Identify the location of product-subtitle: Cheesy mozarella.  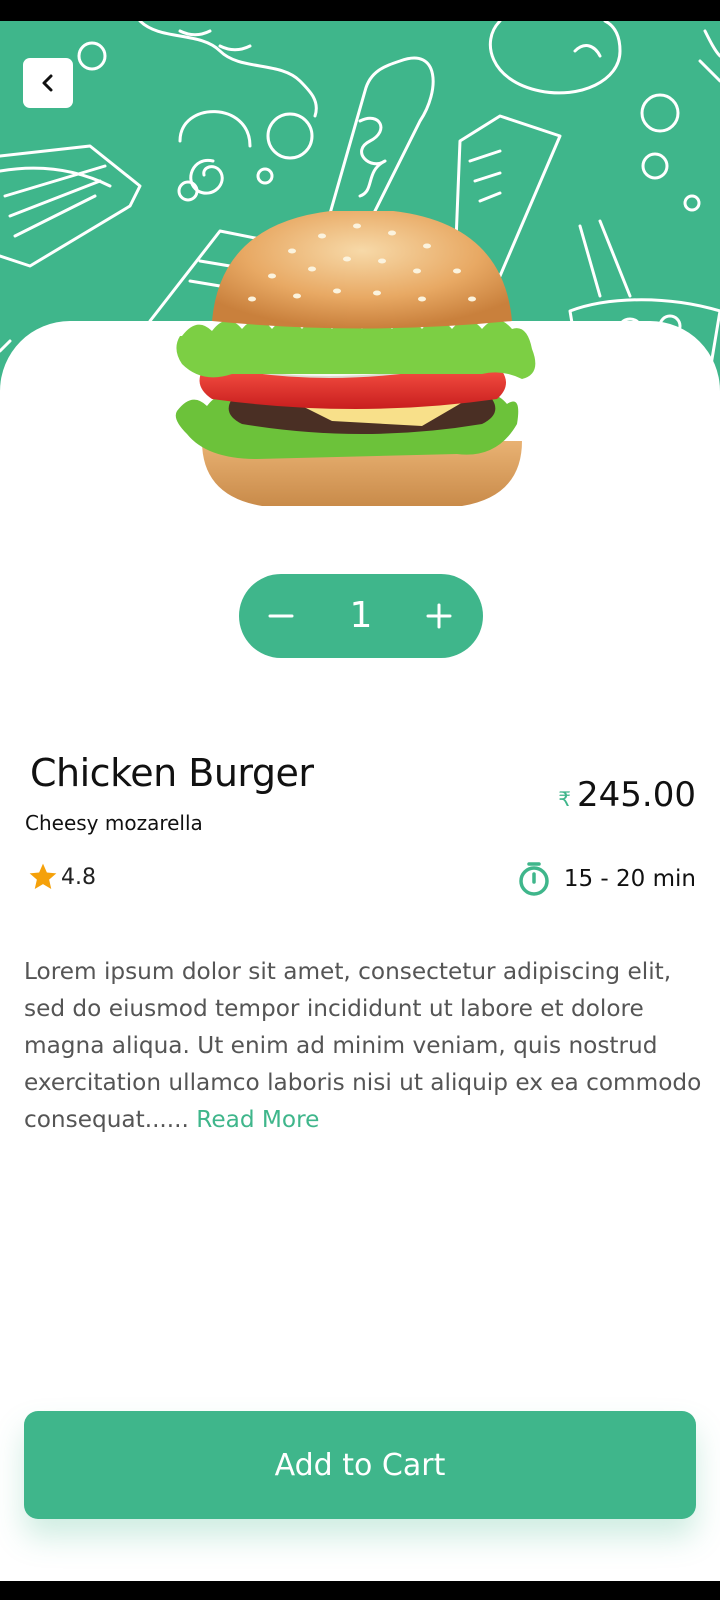
(114, 823).